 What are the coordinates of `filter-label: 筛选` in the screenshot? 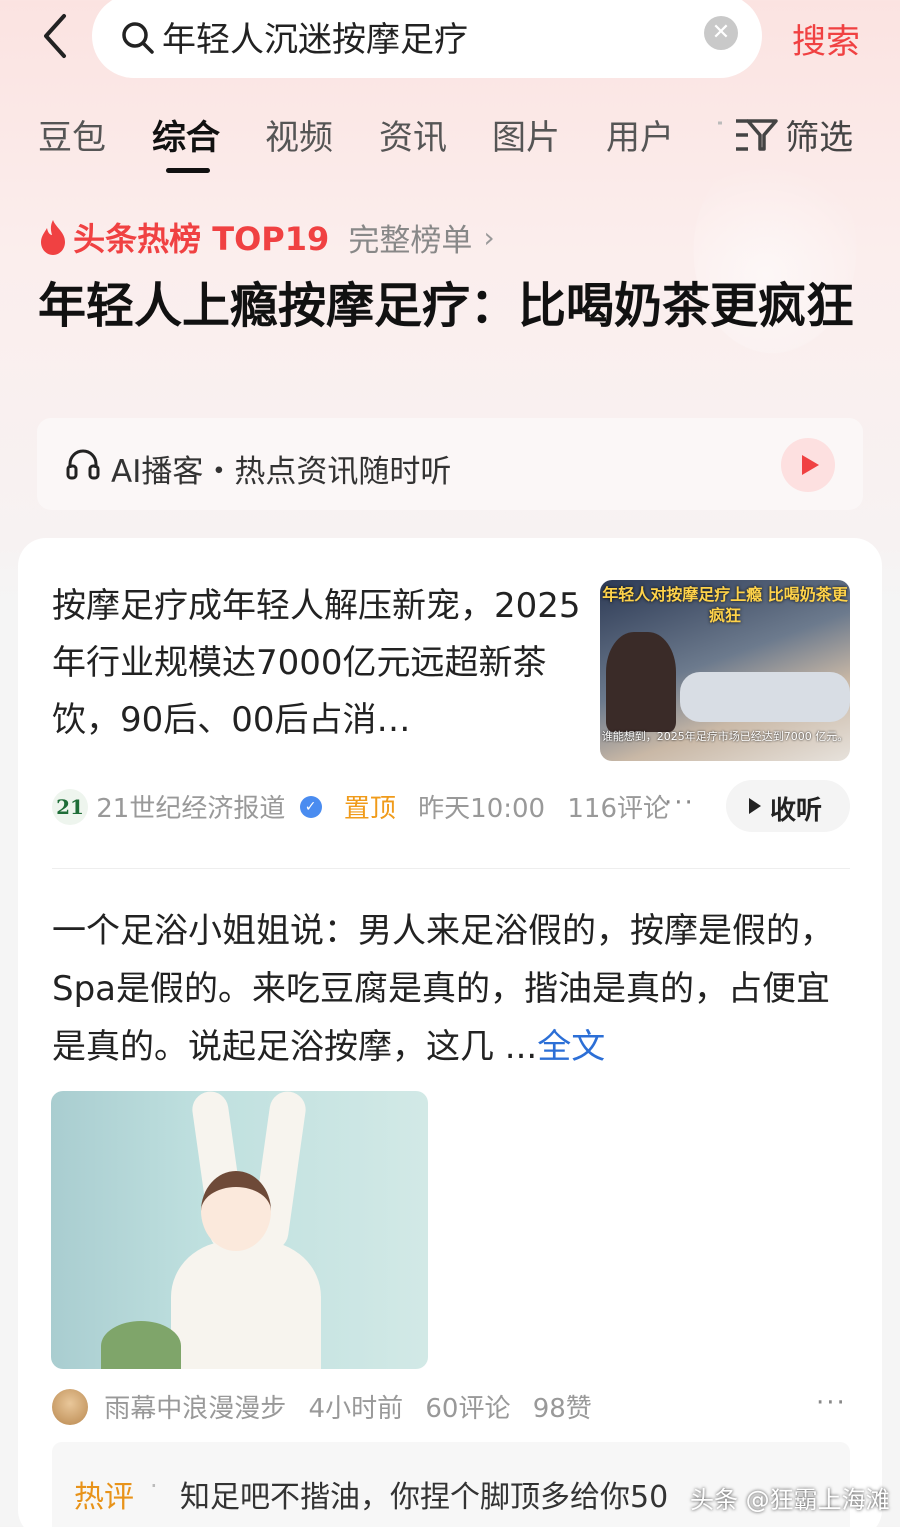 It's located at (819, 138).